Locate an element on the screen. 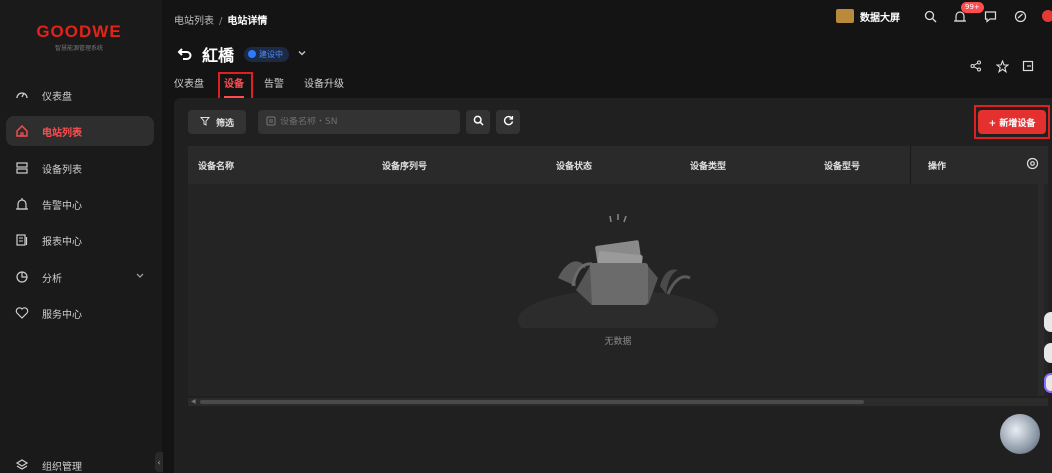  breadcrumb: 电站列表 / 电站详情 is located at coordinates (221, 21).